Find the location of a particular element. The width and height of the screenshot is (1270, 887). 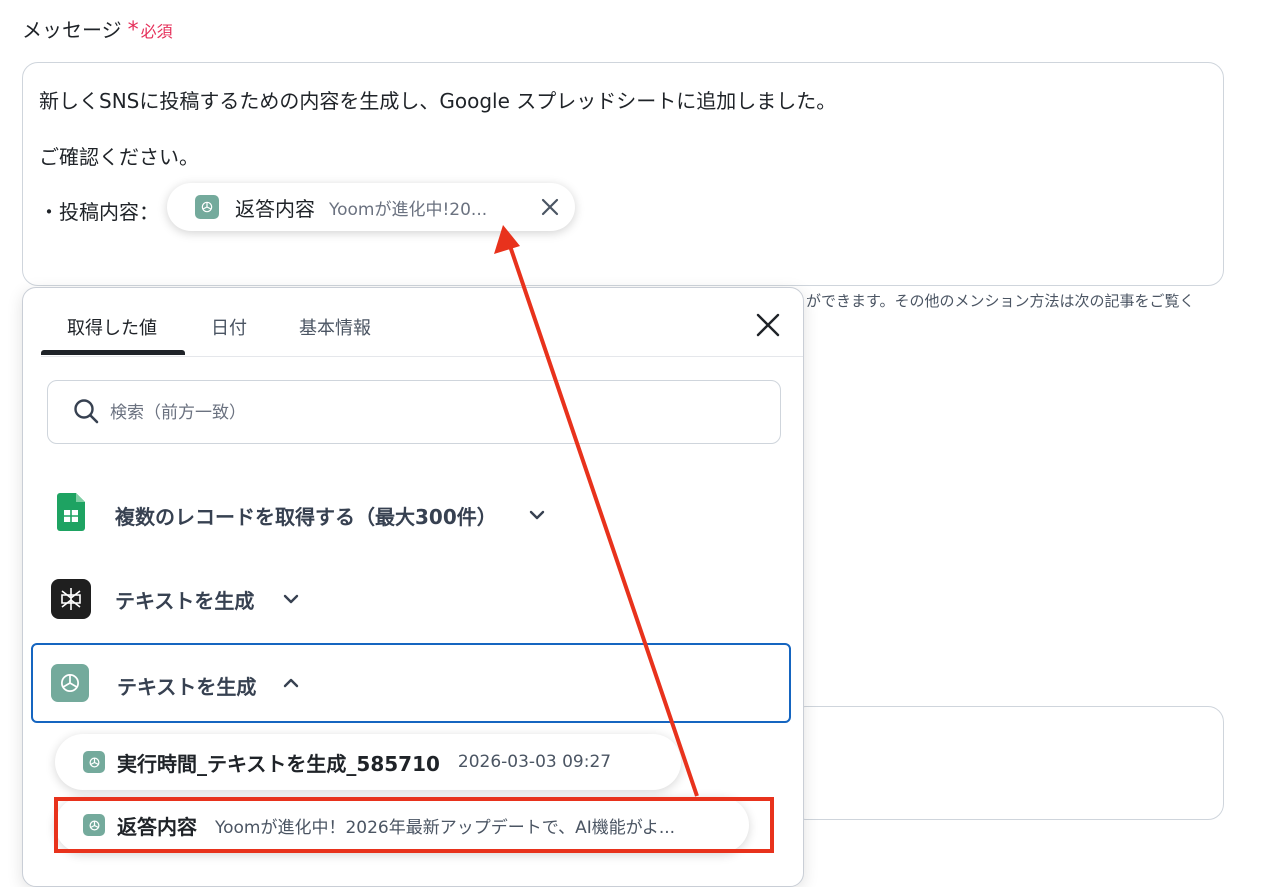

item-value: 2026-03-03 09:27 is located at coordinates (534, 762).